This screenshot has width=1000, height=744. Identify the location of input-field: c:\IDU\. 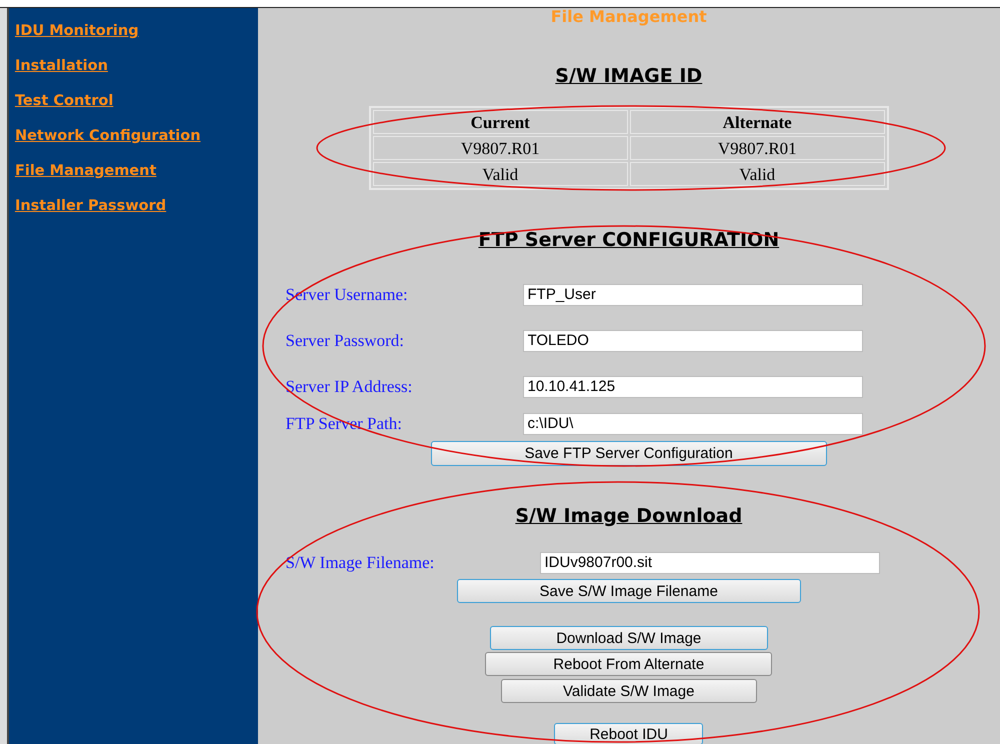
(692, 424).